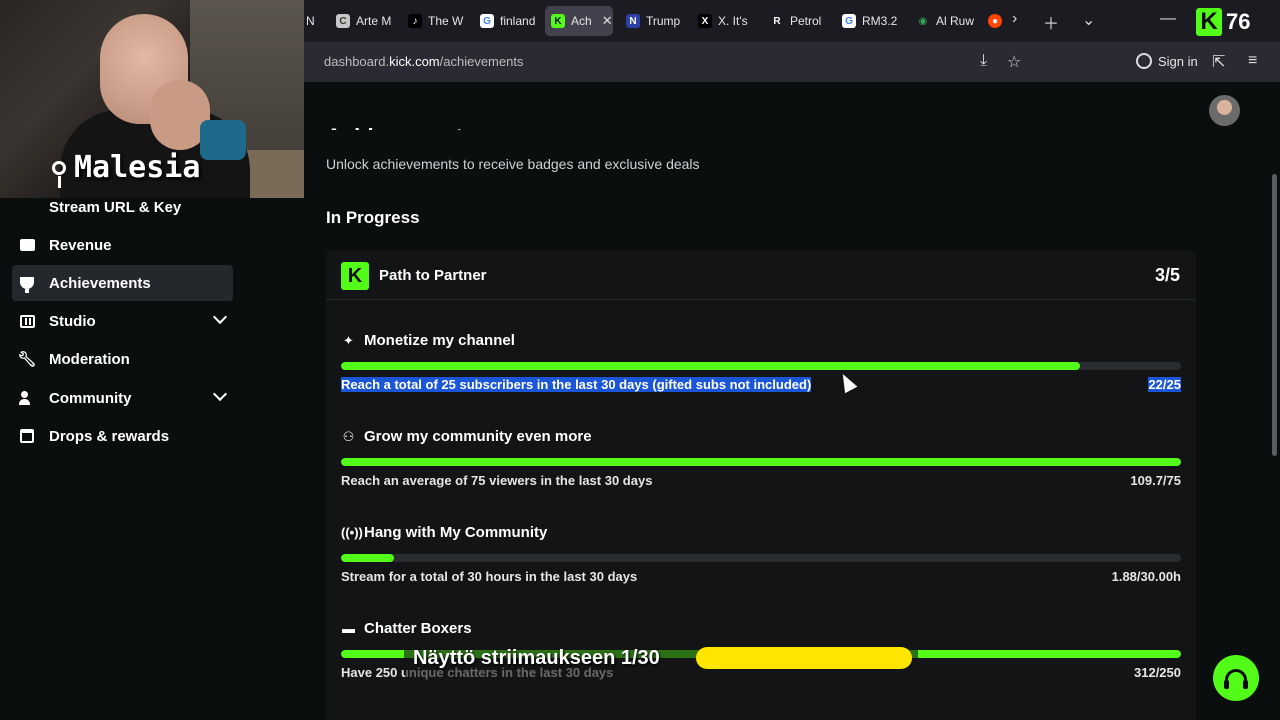 This screenshot has height=720, width=1280. Describe the element at coordinates (1223, 22) in the screenshot. I see `kick-follower-badge: K 76` at that location.